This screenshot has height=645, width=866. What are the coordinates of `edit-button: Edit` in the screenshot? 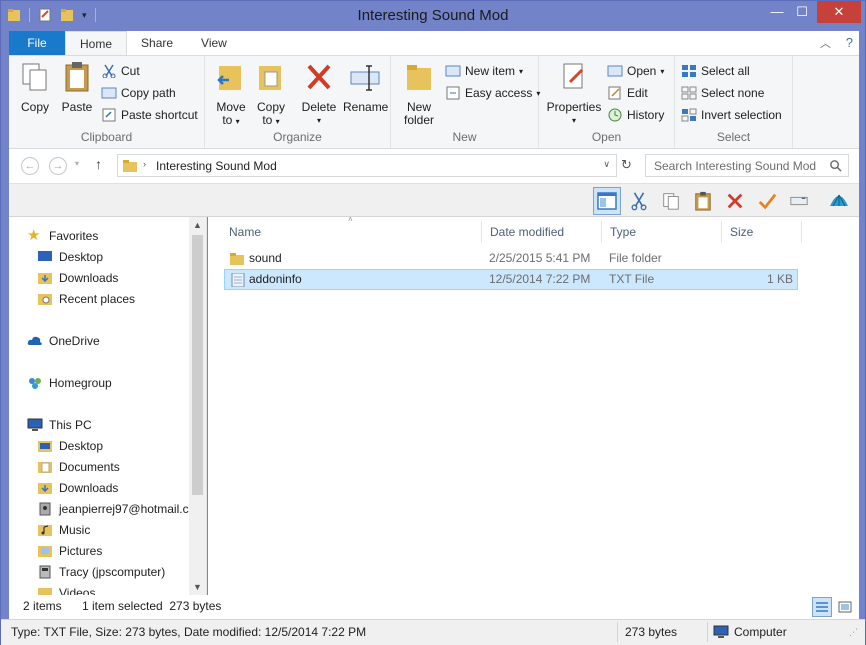 It's located at (627, 93).